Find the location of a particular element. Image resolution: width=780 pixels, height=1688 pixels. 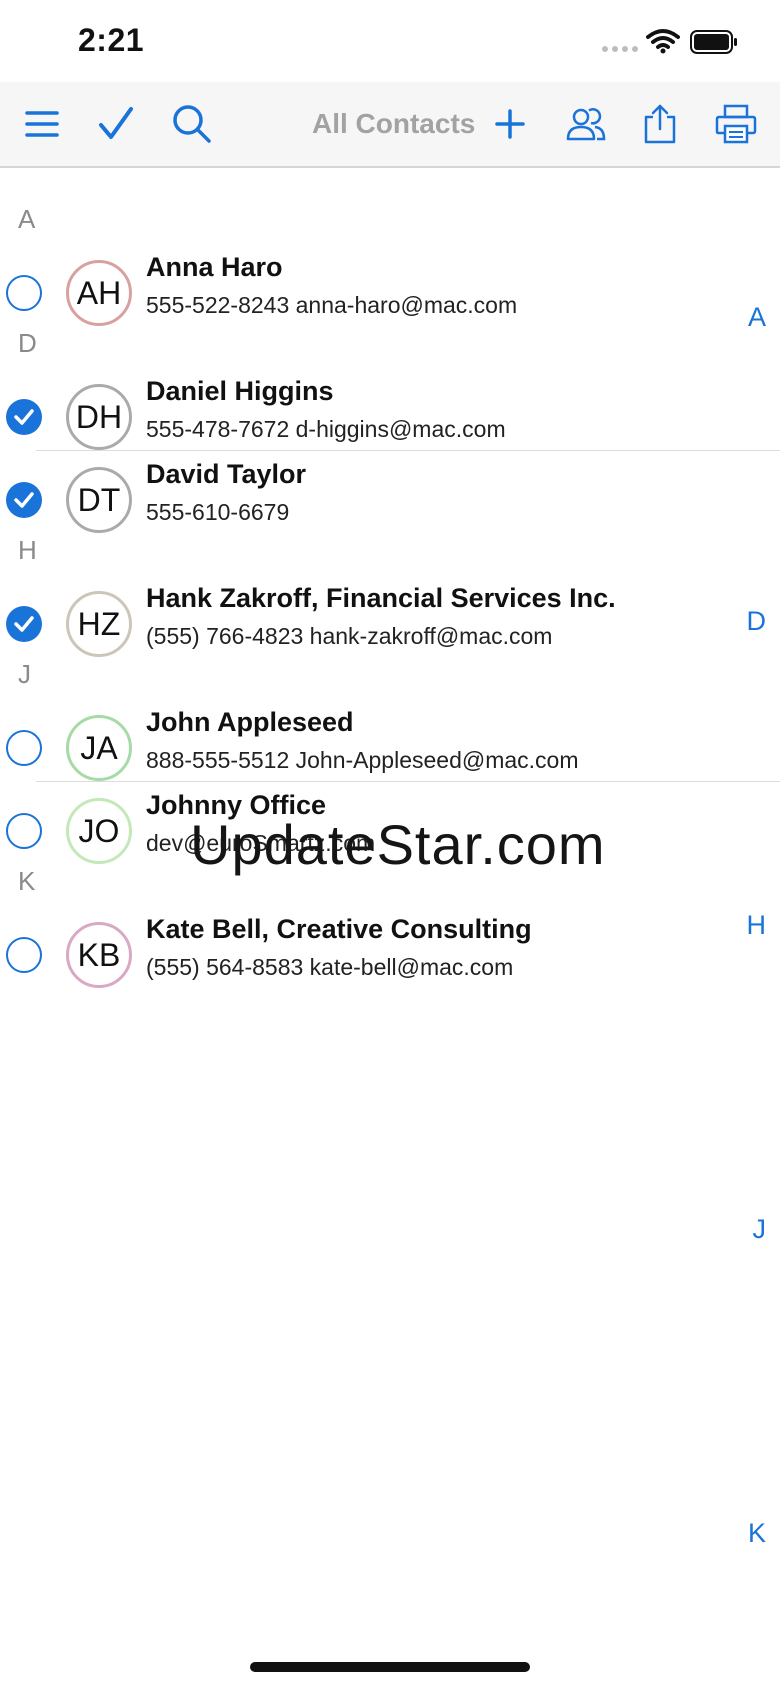

section-index-k: K is located at coordinates (757, 1533).